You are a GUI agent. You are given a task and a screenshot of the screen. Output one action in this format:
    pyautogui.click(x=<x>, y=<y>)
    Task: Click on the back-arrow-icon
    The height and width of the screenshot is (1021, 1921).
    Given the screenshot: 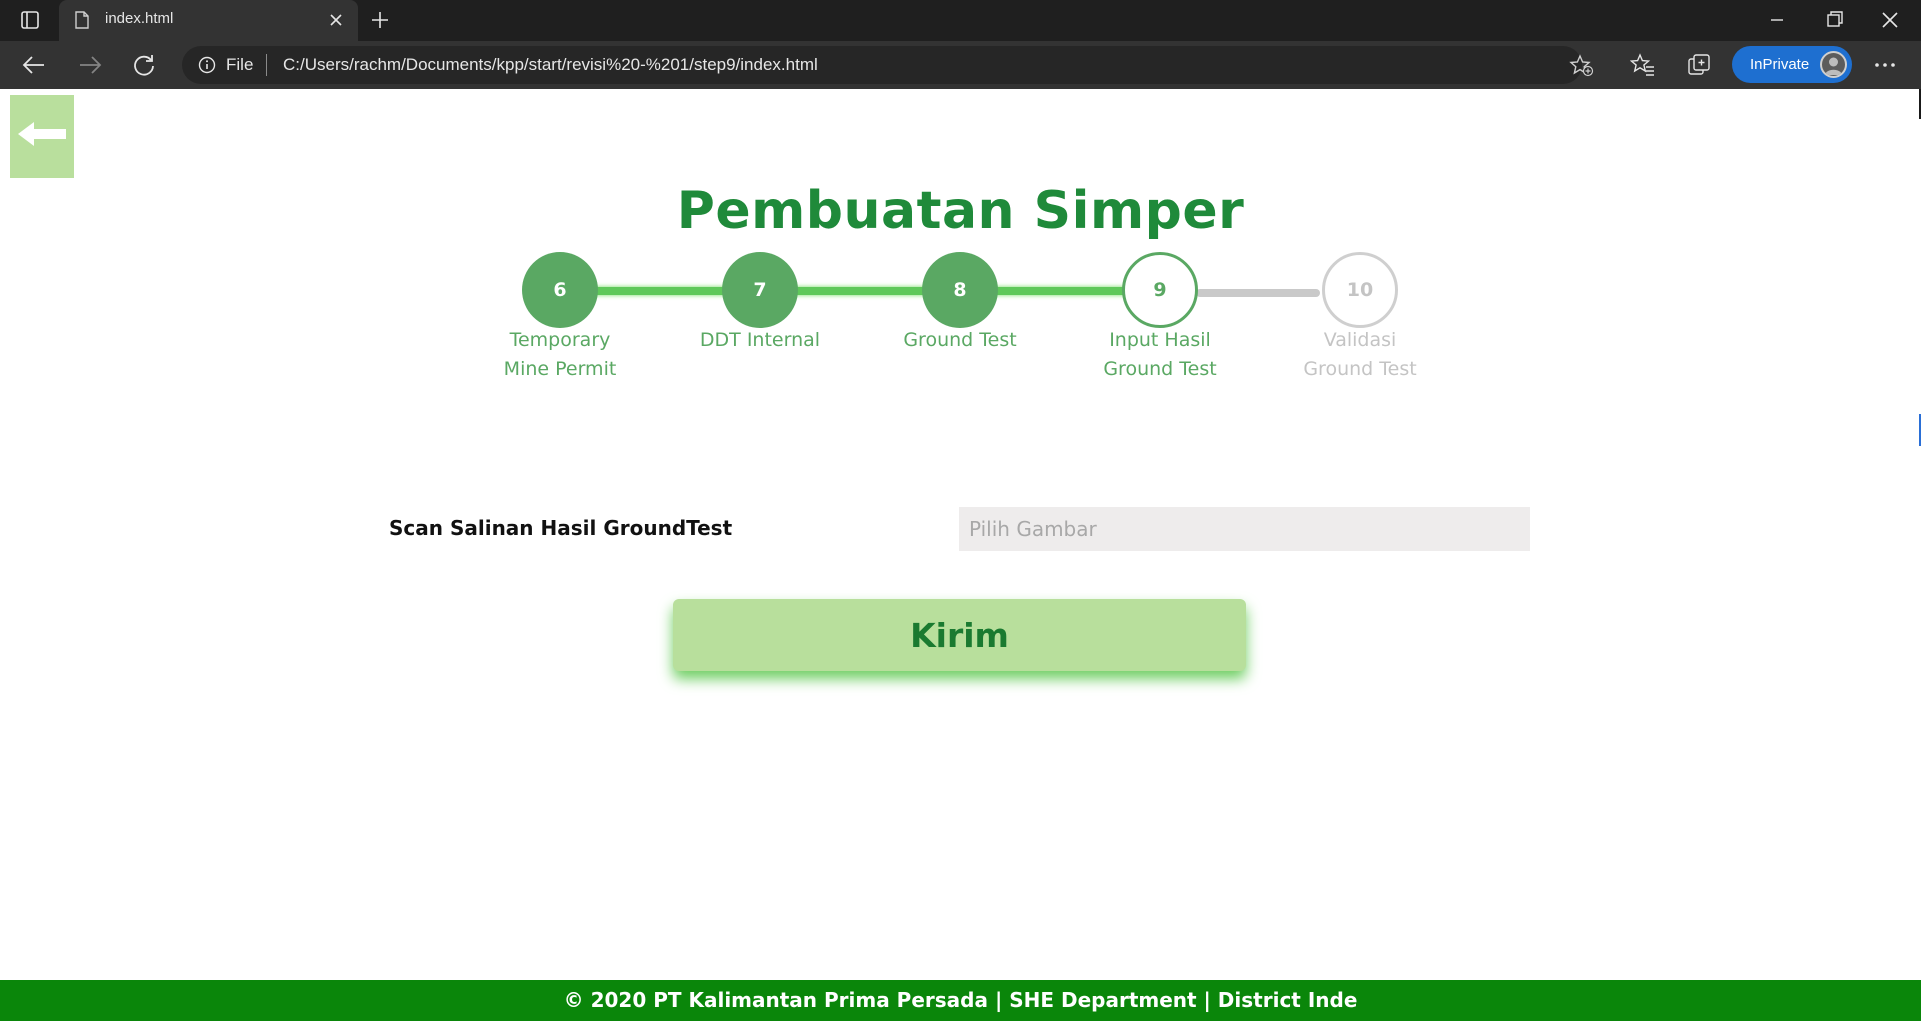 What is the action you would take?
    pyautogui.click(x=34, y=65)
    